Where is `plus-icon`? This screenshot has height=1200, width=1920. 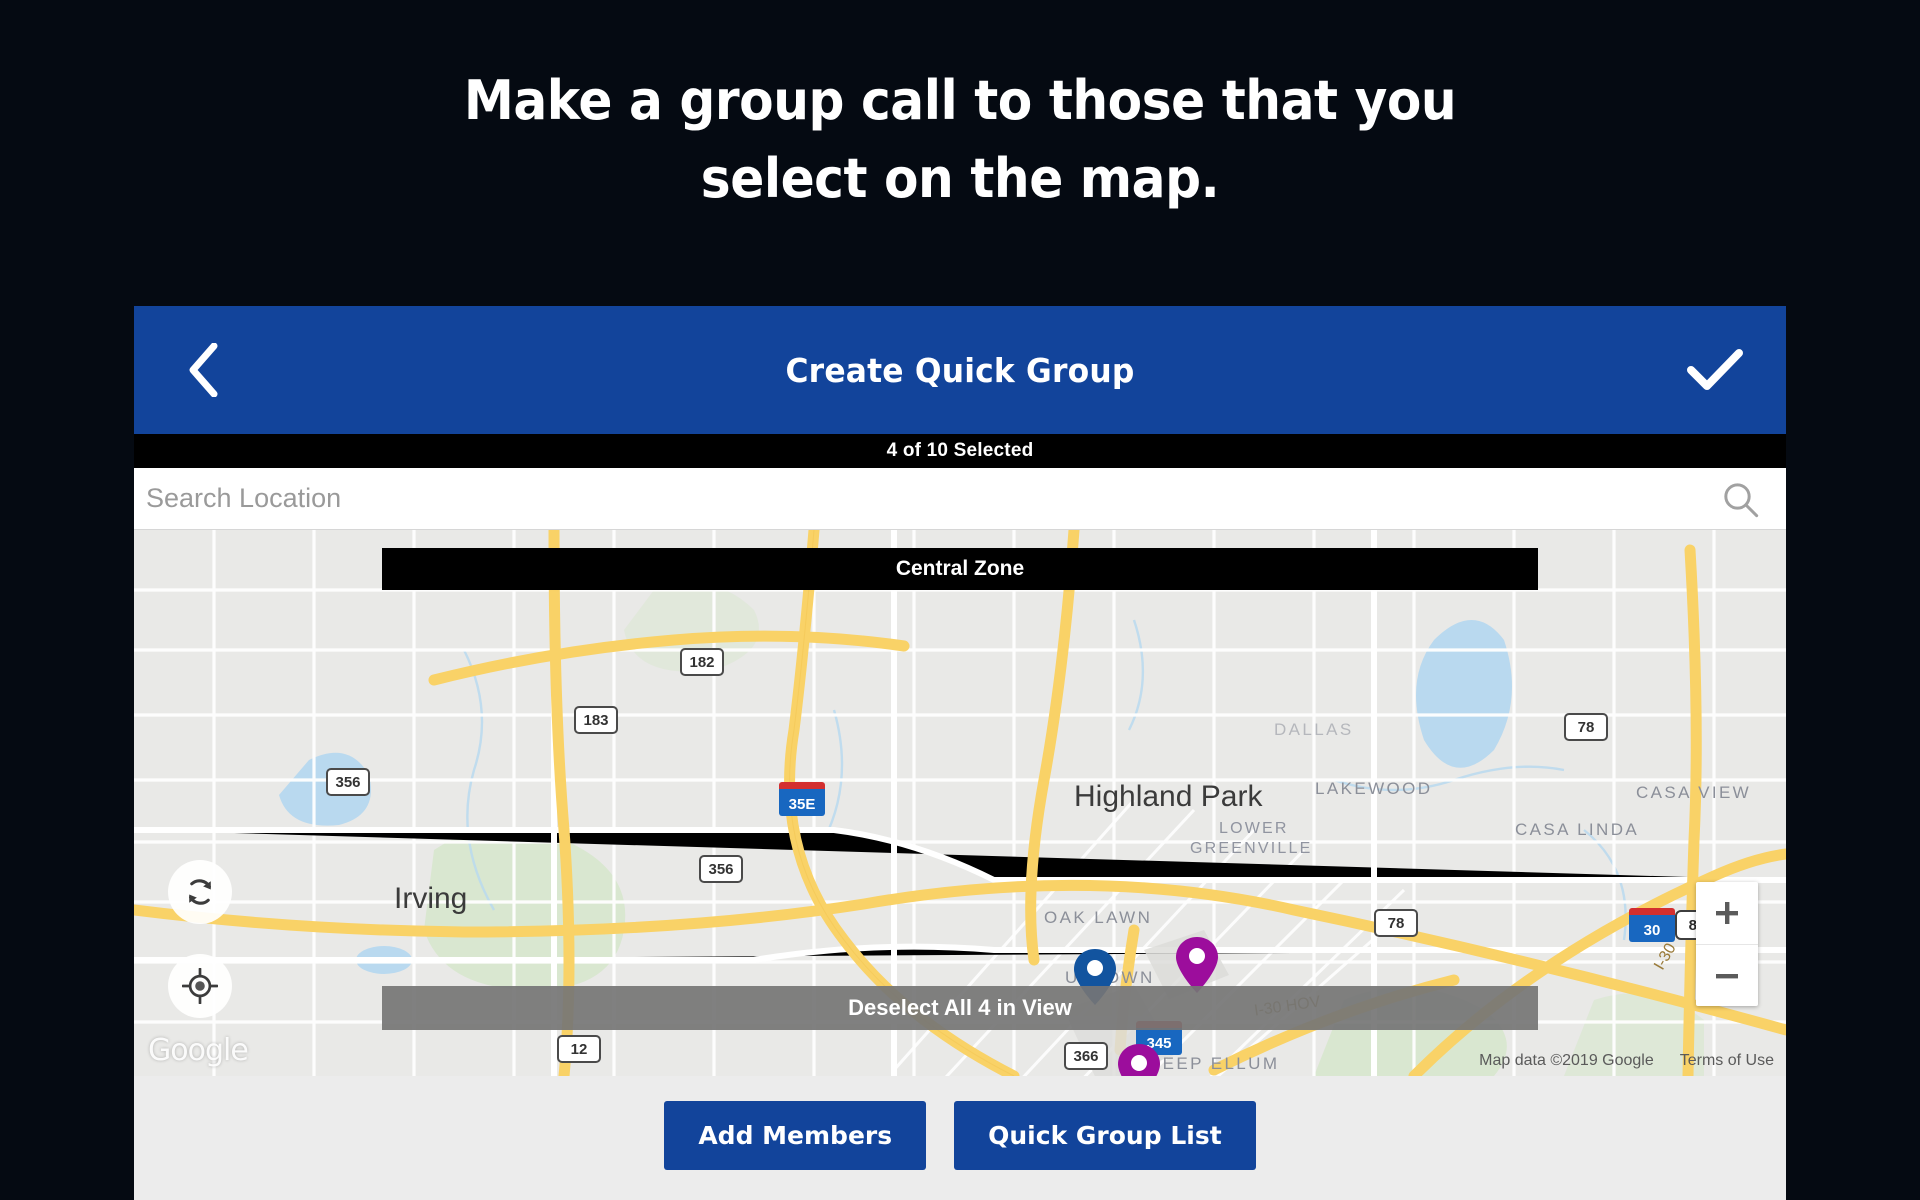 plus-icon is located at coordinates (1727, 913).